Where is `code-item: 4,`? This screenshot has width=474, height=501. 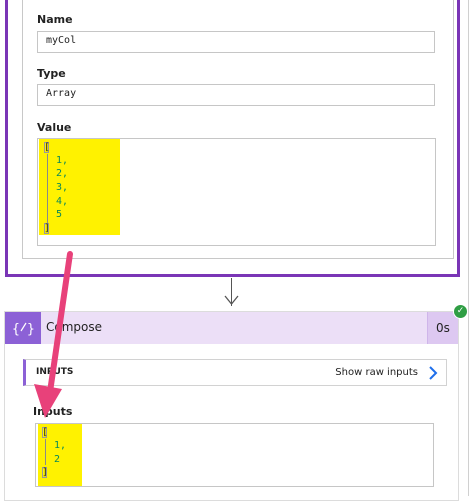
code-item: 4, is located at coordinates (62, 201).